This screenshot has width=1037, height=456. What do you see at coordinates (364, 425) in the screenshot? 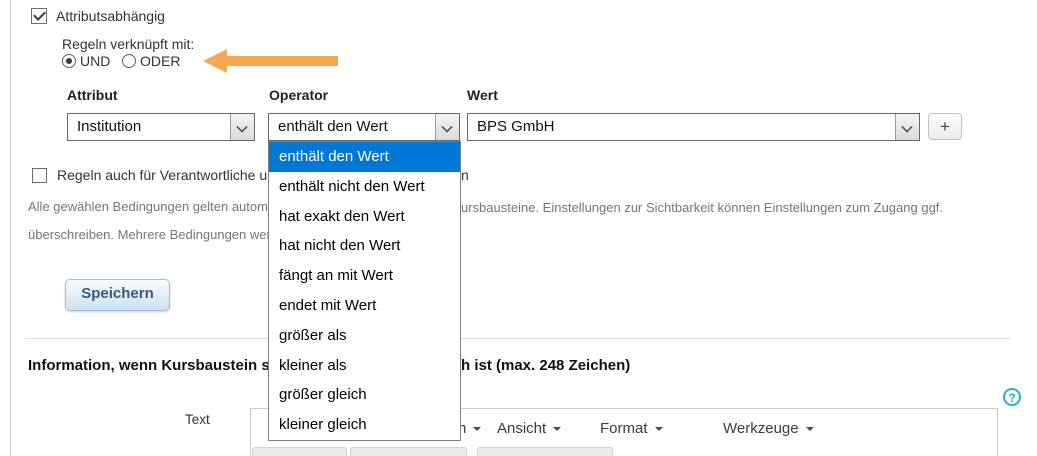
I see `dropdown-option: kleiner gleich` at bounding box center [364, 425].